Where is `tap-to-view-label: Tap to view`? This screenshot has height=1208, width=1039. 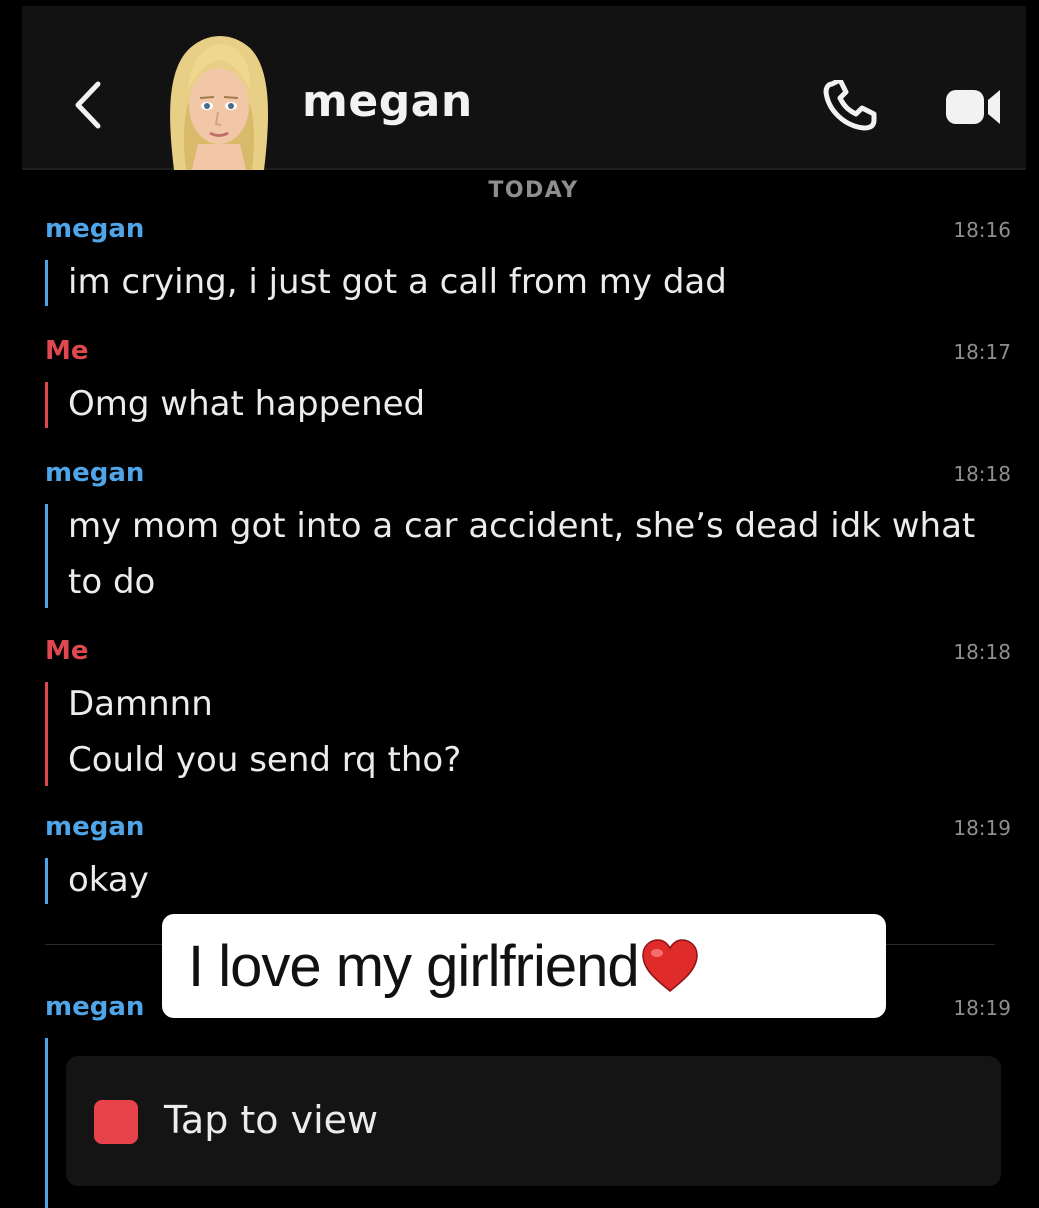
tap-to-view-label: Tap to view is located at coordinates (271, 1120).